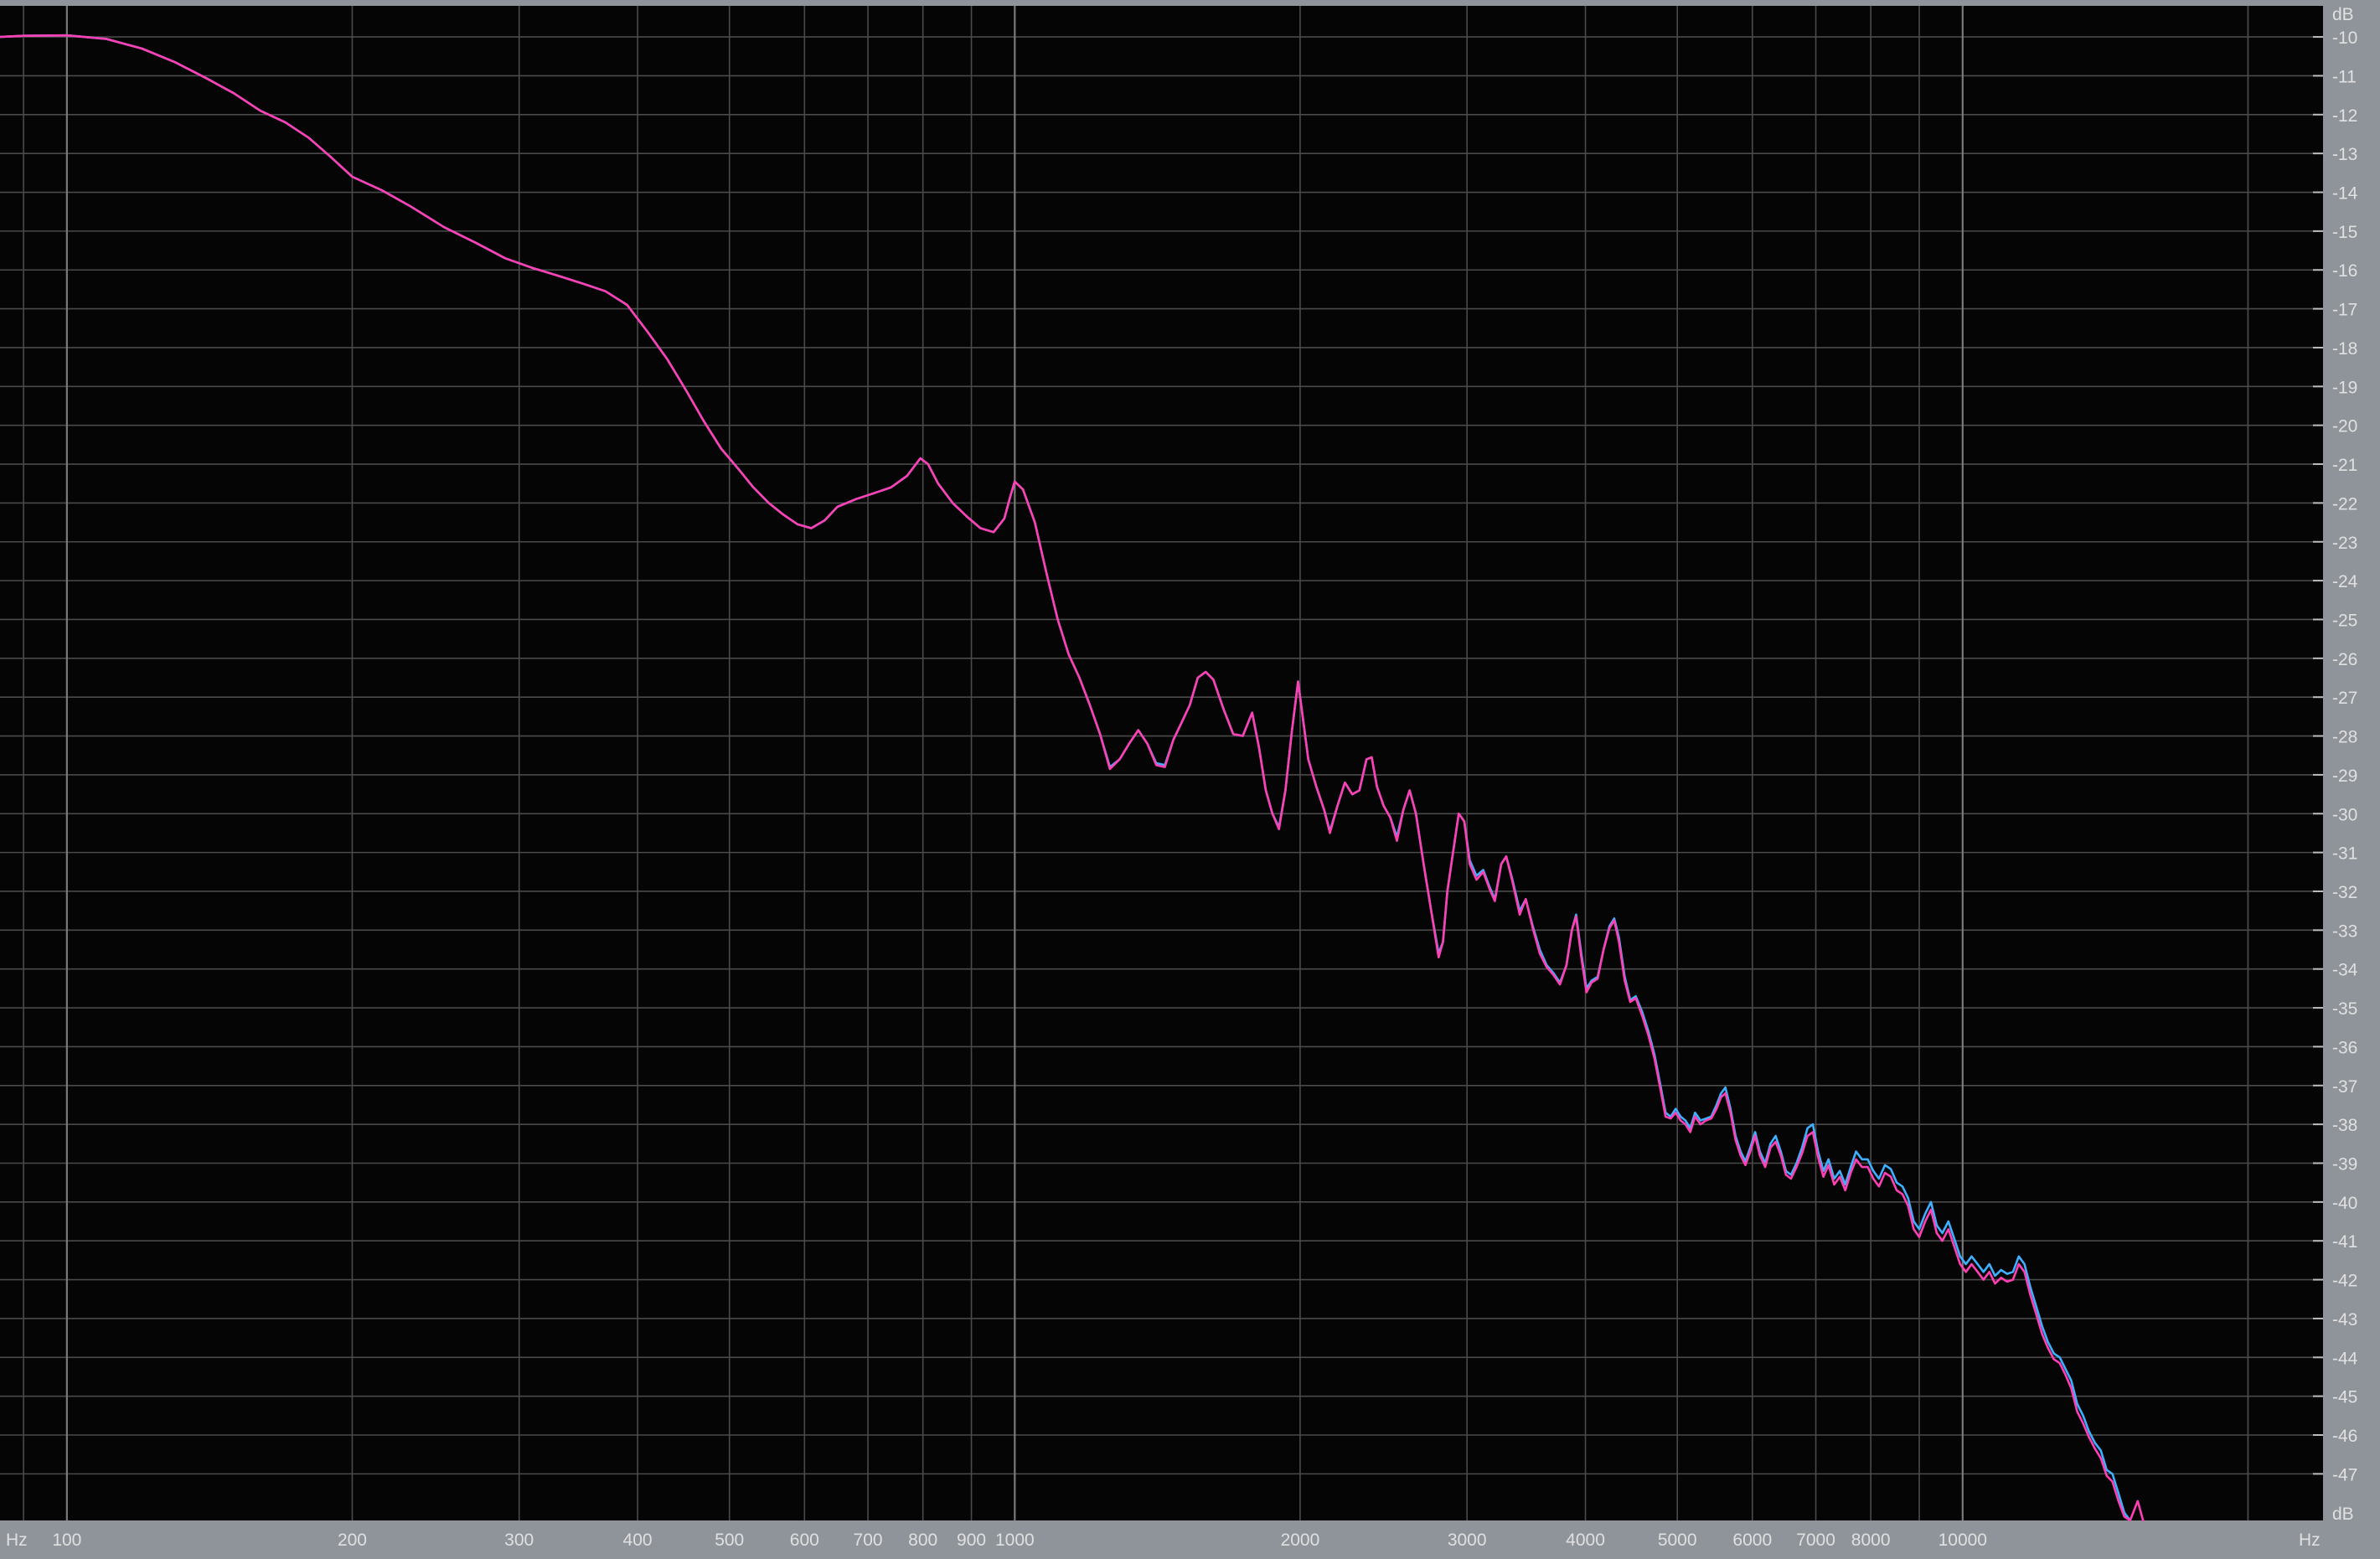 The width and height of the screenshot is (2380, 1559). I want to click on hz-tick-label: 400, so click(638, 1540).